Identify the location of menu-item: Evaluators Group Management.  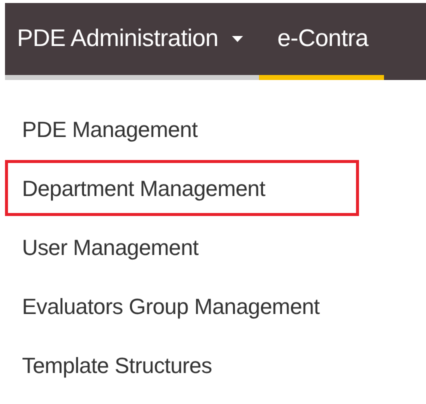
(171, 306).